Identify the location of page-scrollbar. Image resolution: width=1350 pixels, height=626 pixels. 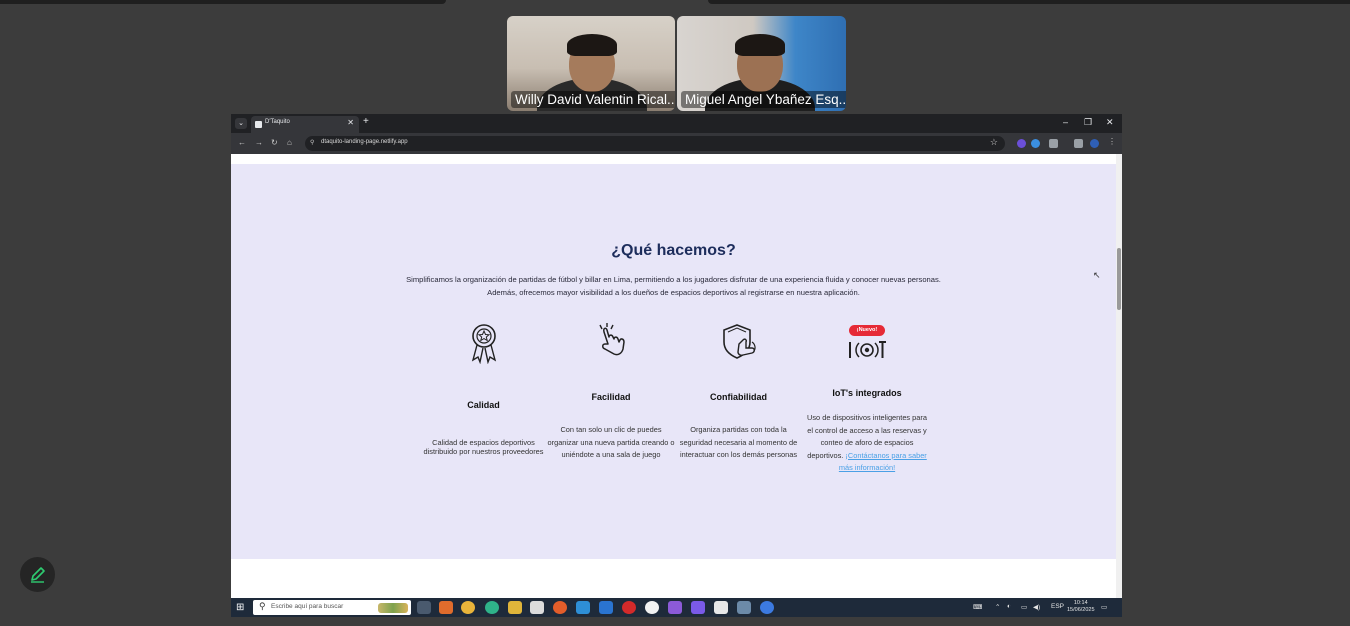
(1119, 376).